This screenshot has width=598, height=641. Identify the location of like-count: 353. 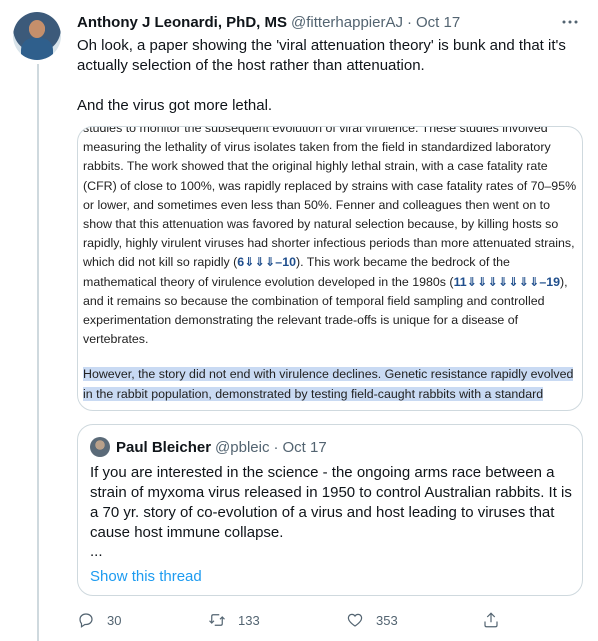
(387, 620).